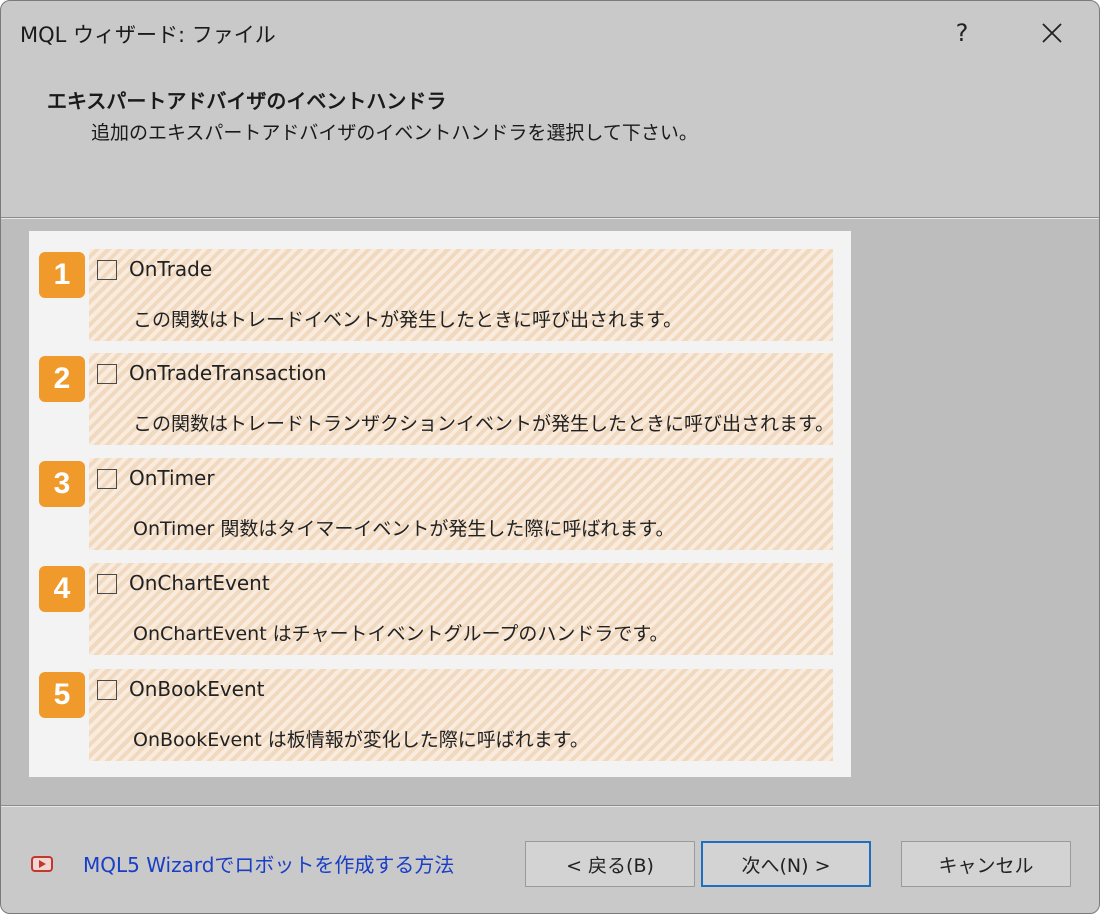 The image size is (1100, 914). I want to click on handler-item-ontrade: OnTrade この関数はトレードイベントが発生したときに呼び出されます。, so click(461, 295).